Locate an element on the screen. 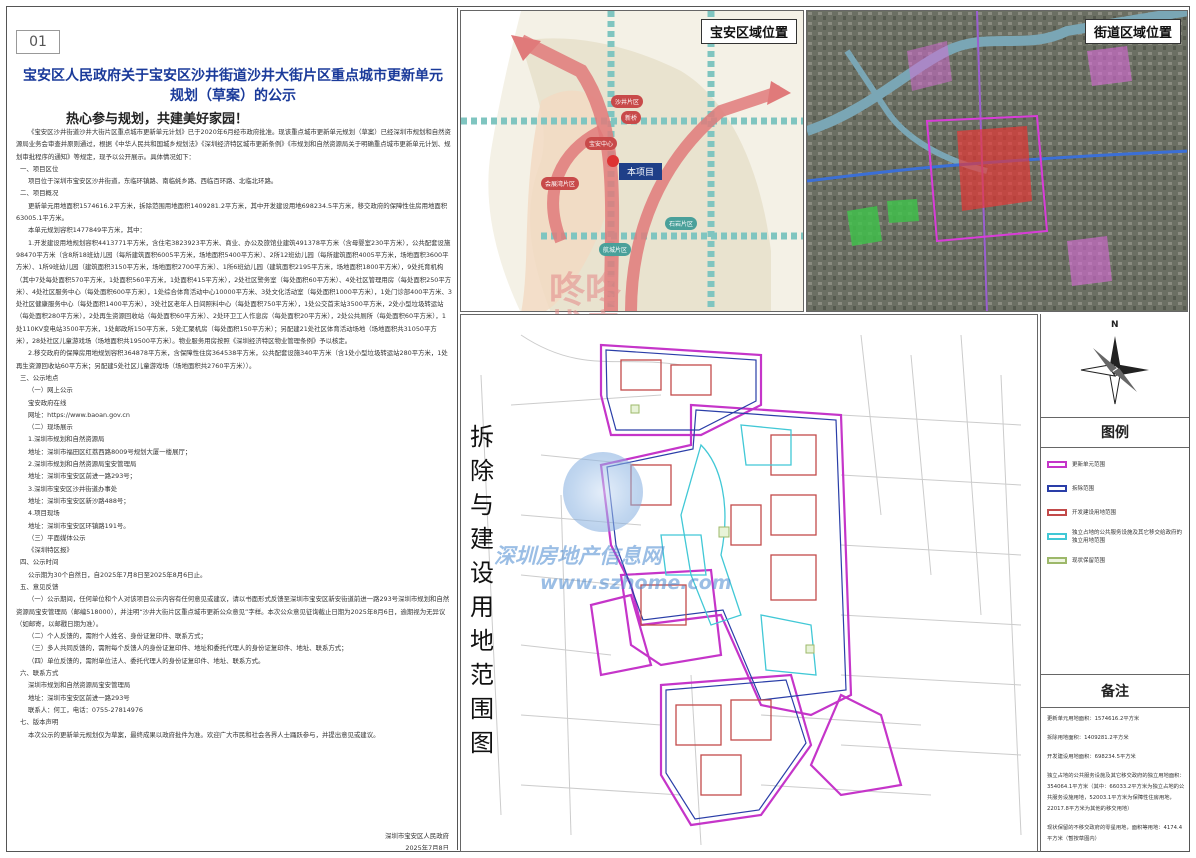  notice-paragraph: 本单元规划容积1477849平方米，其中： is located at coordinates (87, 230).